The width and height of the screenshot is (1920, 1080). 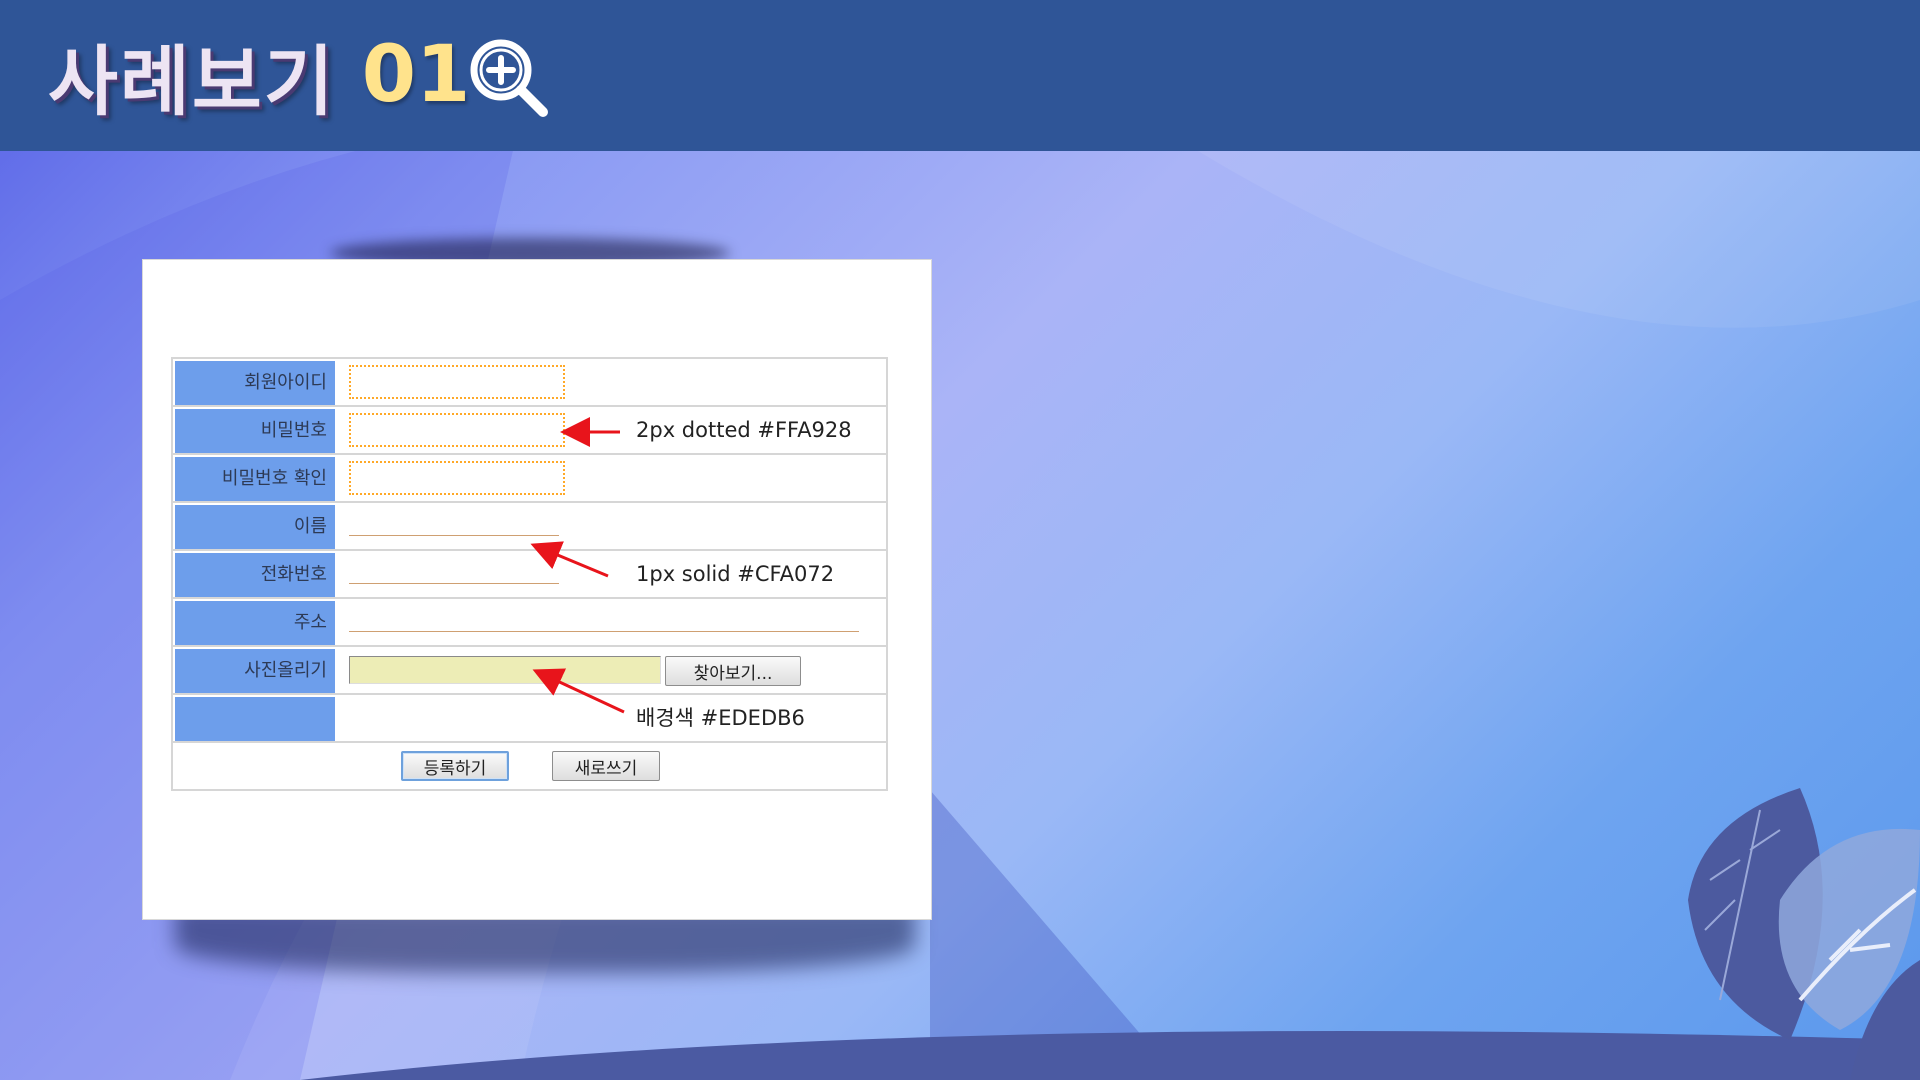 I want to click on name-input, so click(x=454, y=535).